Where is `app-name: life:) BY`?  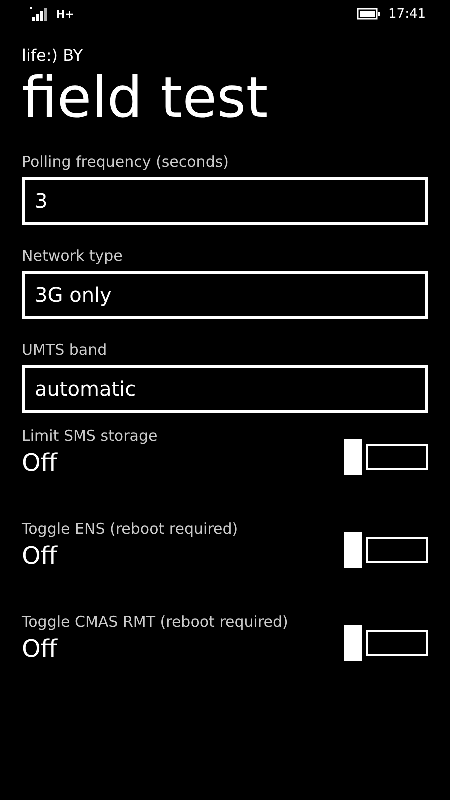 app-name: life:) BY is located at coordinates (53, 55).